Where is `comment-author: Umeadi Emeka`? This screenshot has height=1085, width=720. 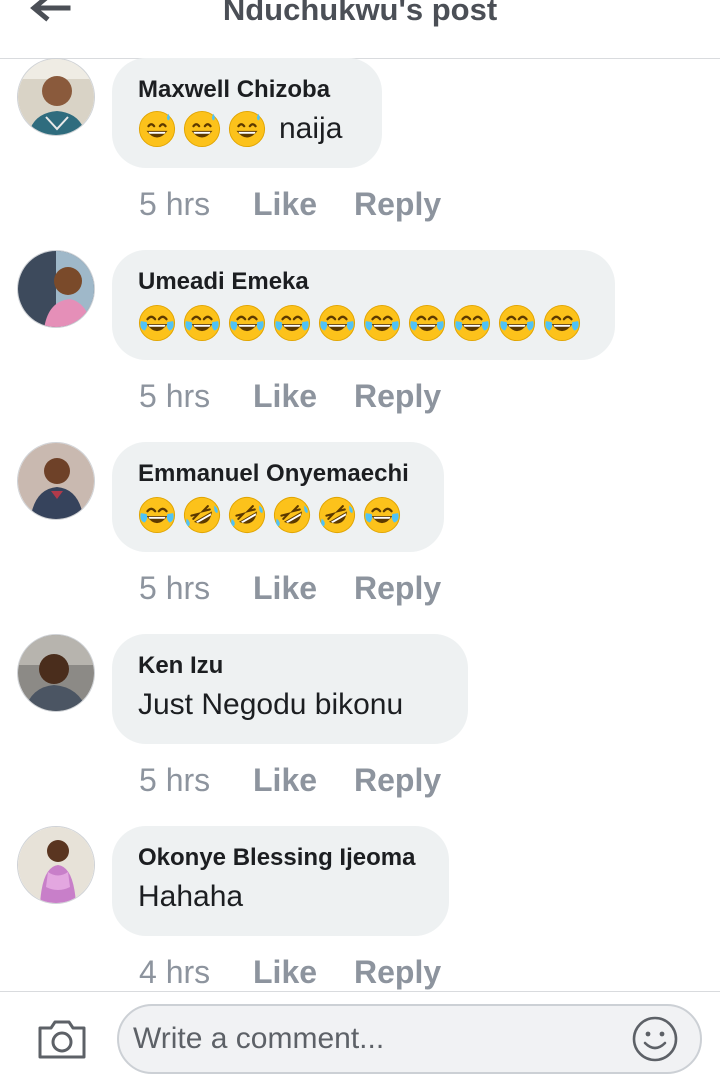
comment-author: Umeadi Emeka is located at coordinates (223, 282).